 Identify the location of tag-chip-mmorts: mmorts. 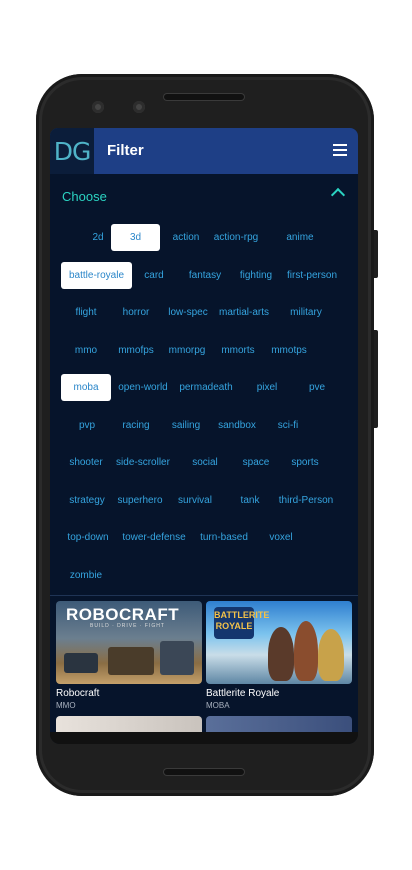
(238, 350).